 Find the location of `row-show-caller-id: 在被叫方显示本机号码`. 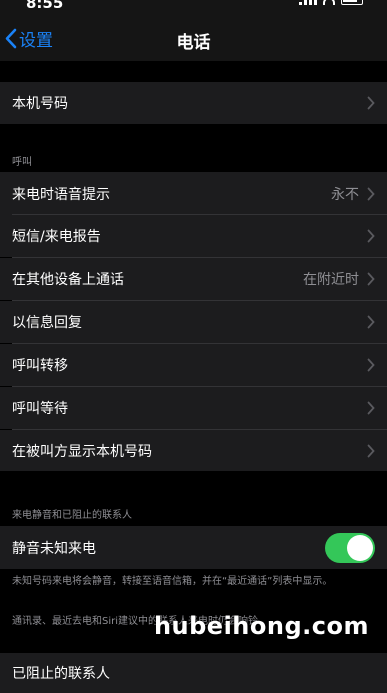

row-show-caller-id: 在被叫方显示本机号码 is located at coordinates (193, 450).